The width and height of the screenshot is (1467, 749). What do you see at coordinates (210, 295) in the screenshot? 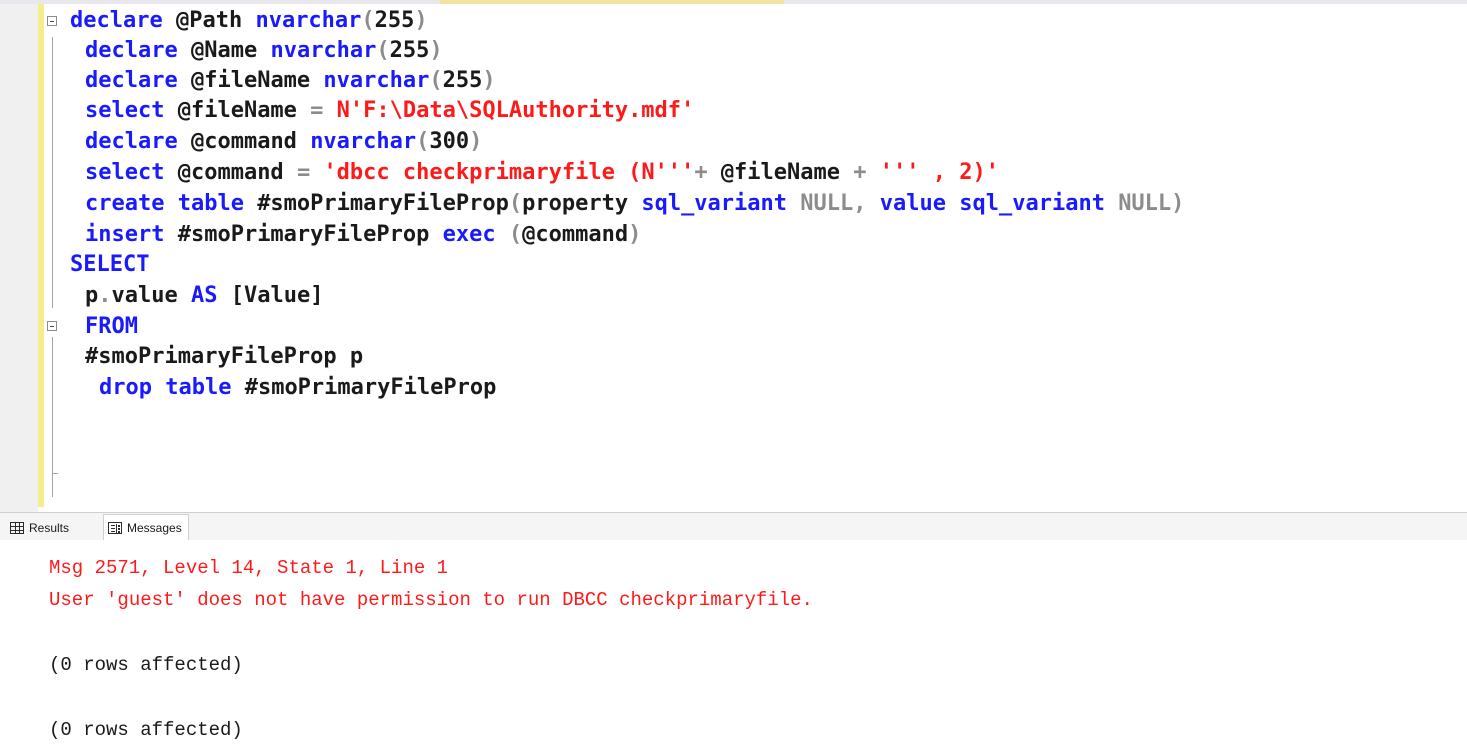
I see `code-token: AS` at bounding box center [210, 295].